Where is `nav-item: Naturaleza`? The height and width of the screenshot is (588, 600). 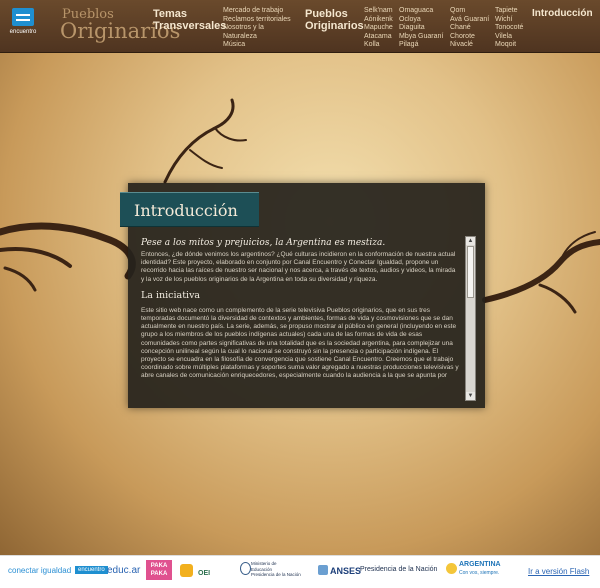 nav-item: Naturaleza is located at coordinates (257, 37).